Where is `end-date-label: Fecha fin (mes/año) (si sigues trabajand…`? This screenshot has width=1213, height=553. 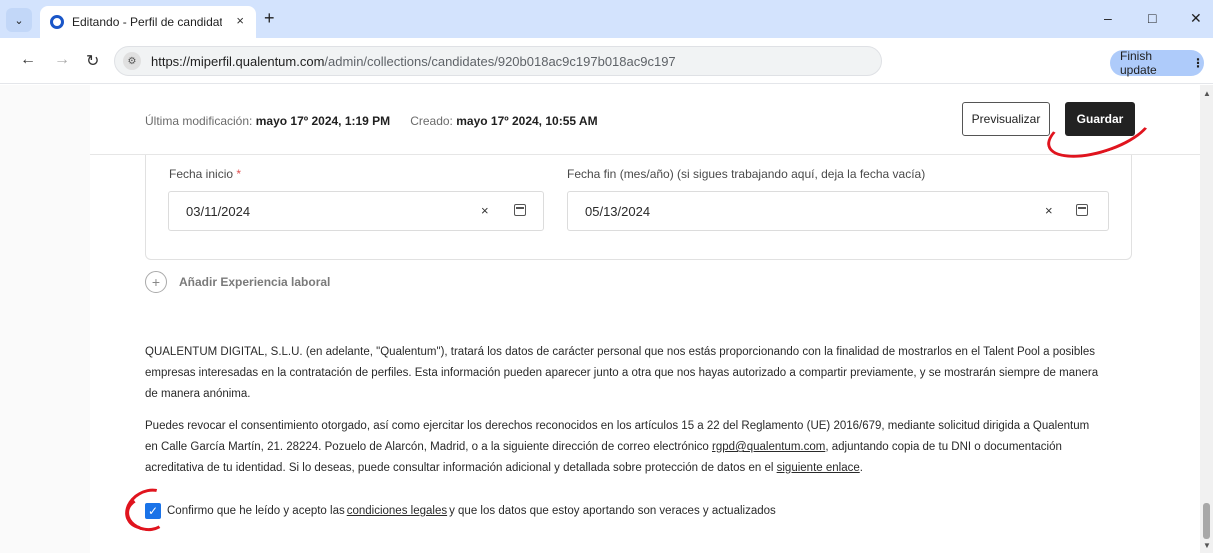 end-date-label: Fecha fin (mes/año) (si sigues trabajand… is located at coordinates (746, 174).